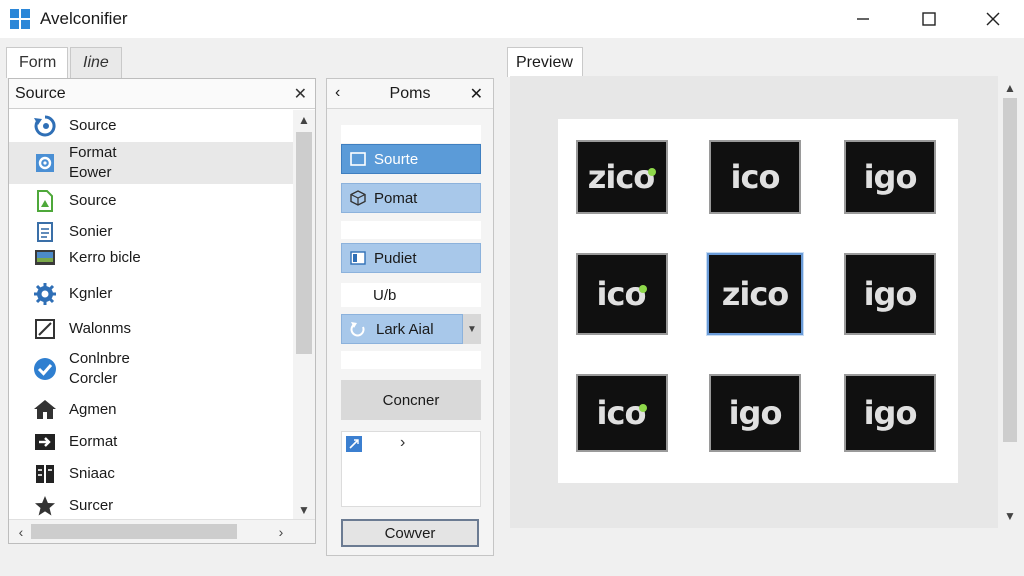 This screenshot has width=1024, height=576. I want to click on dropdown-label: Lark Aial, so click(405, 329).